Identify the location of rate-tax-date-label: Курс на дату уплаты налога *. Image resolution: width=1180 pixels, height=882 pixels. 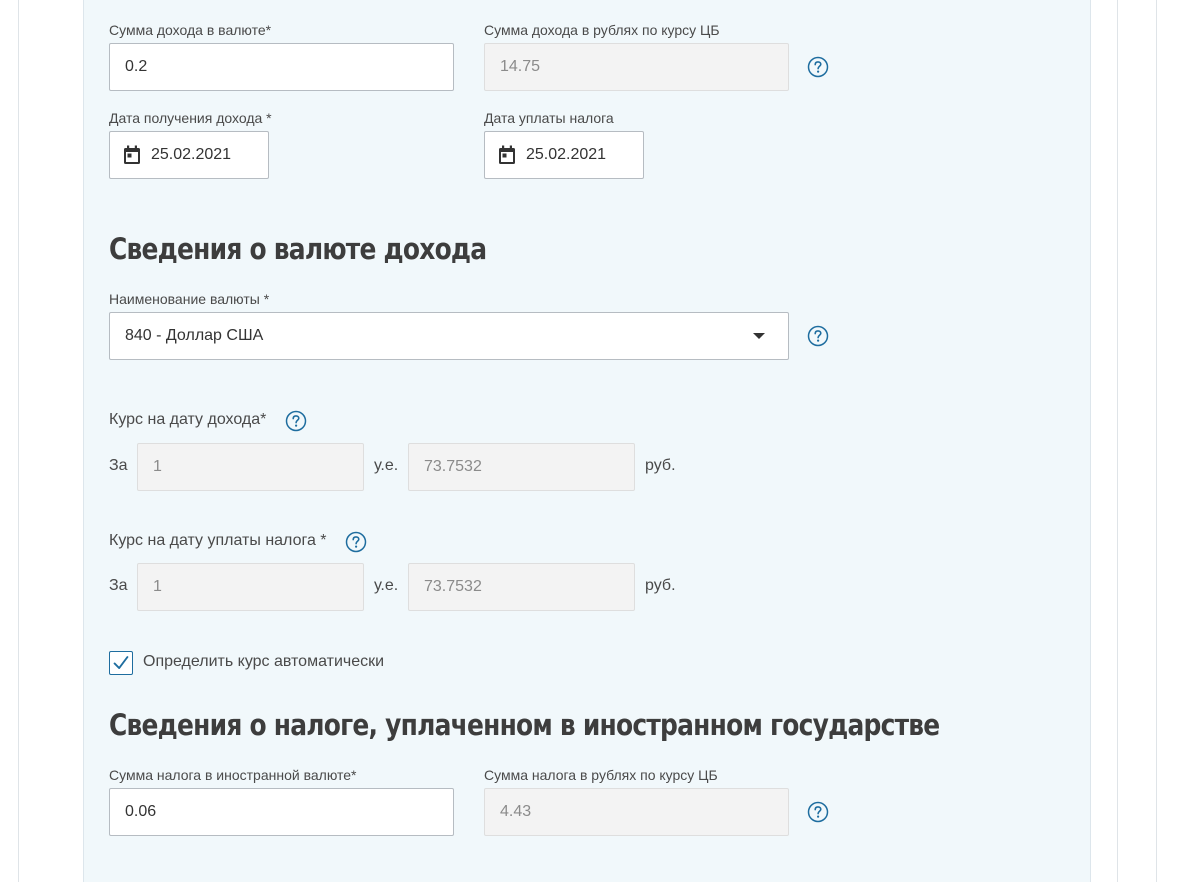
(218, 540).